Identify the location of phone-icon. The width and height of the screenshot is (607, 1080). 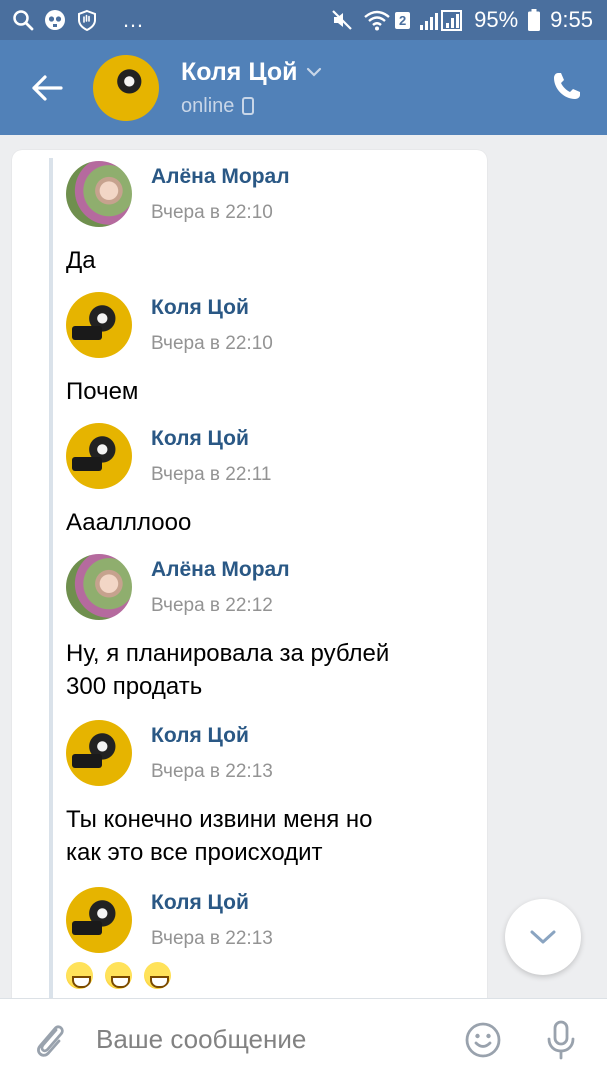
(567, 86).